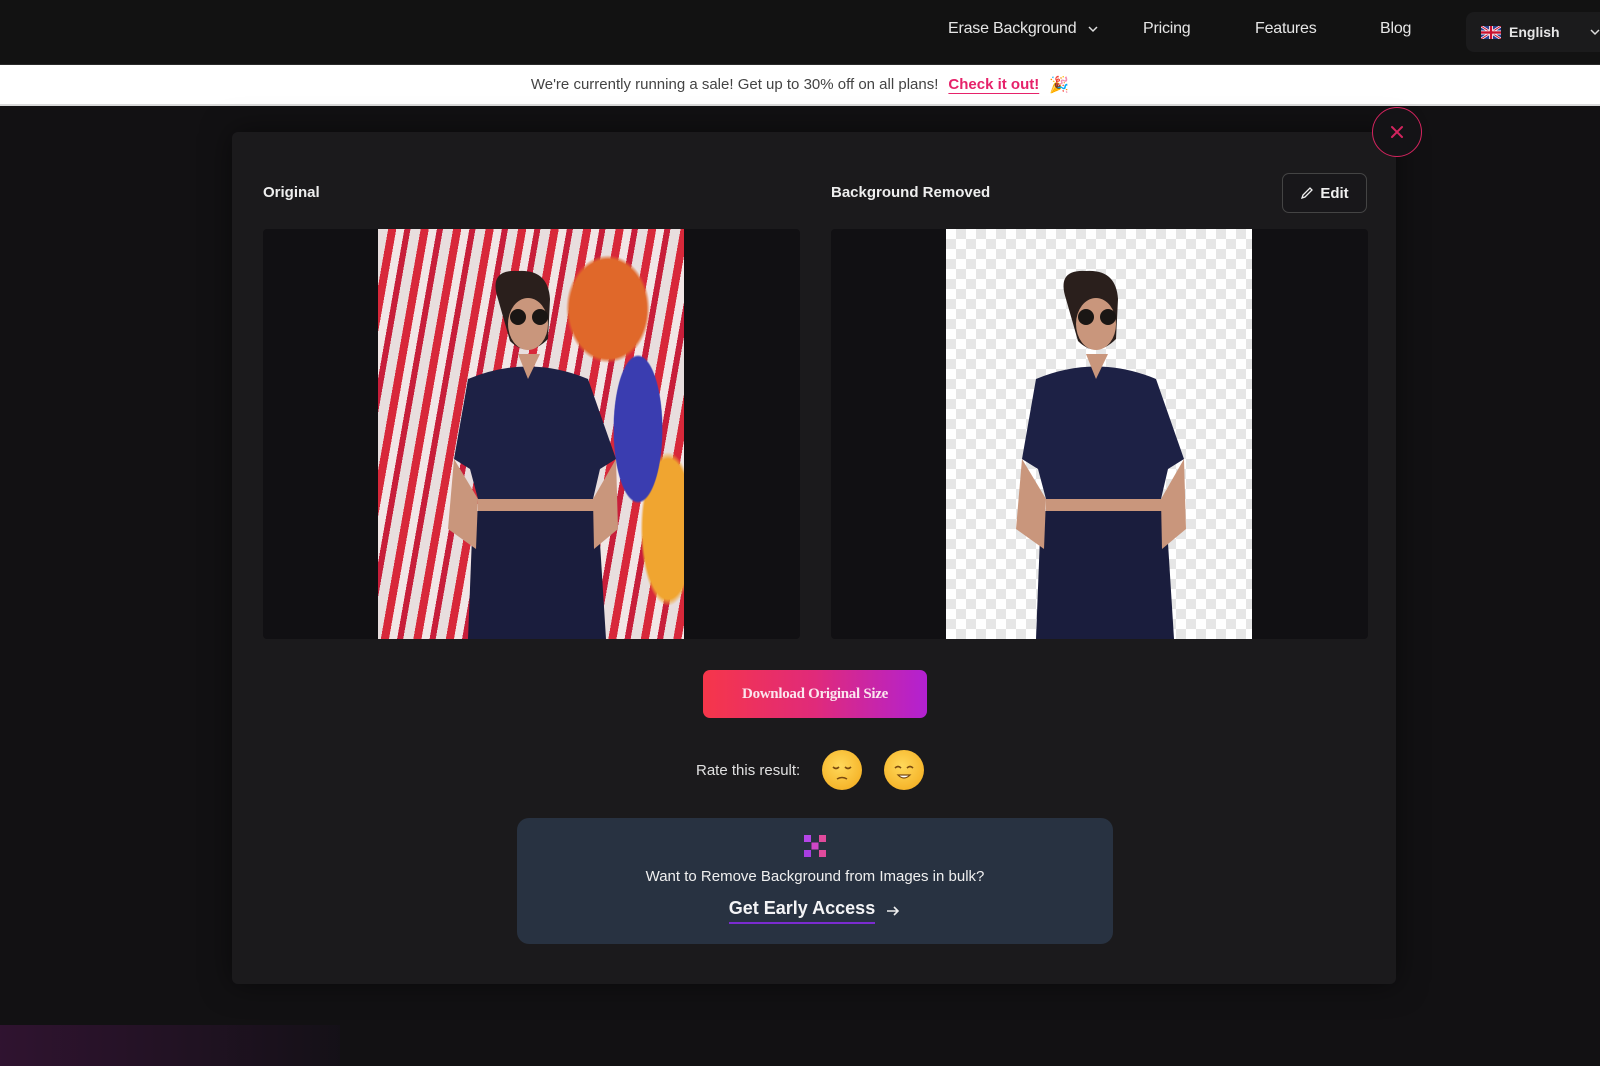 The height and width of the screenshot is (1066, 1600). I want to click on nav-erase-background-label: Erase Background, so click(1012, 28).